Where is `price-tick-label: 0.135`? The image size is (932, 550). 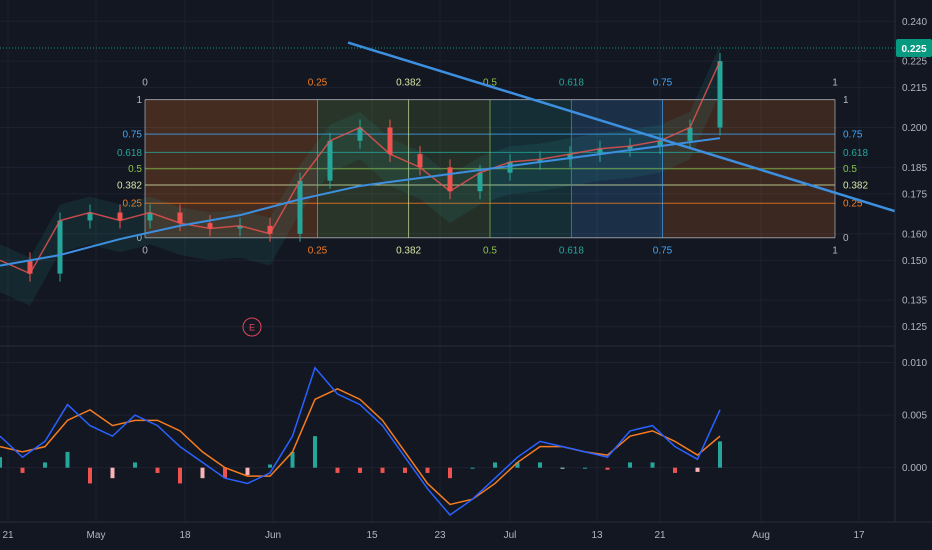 price-tick-label: 0.135 is located at coordinates (914, 301).